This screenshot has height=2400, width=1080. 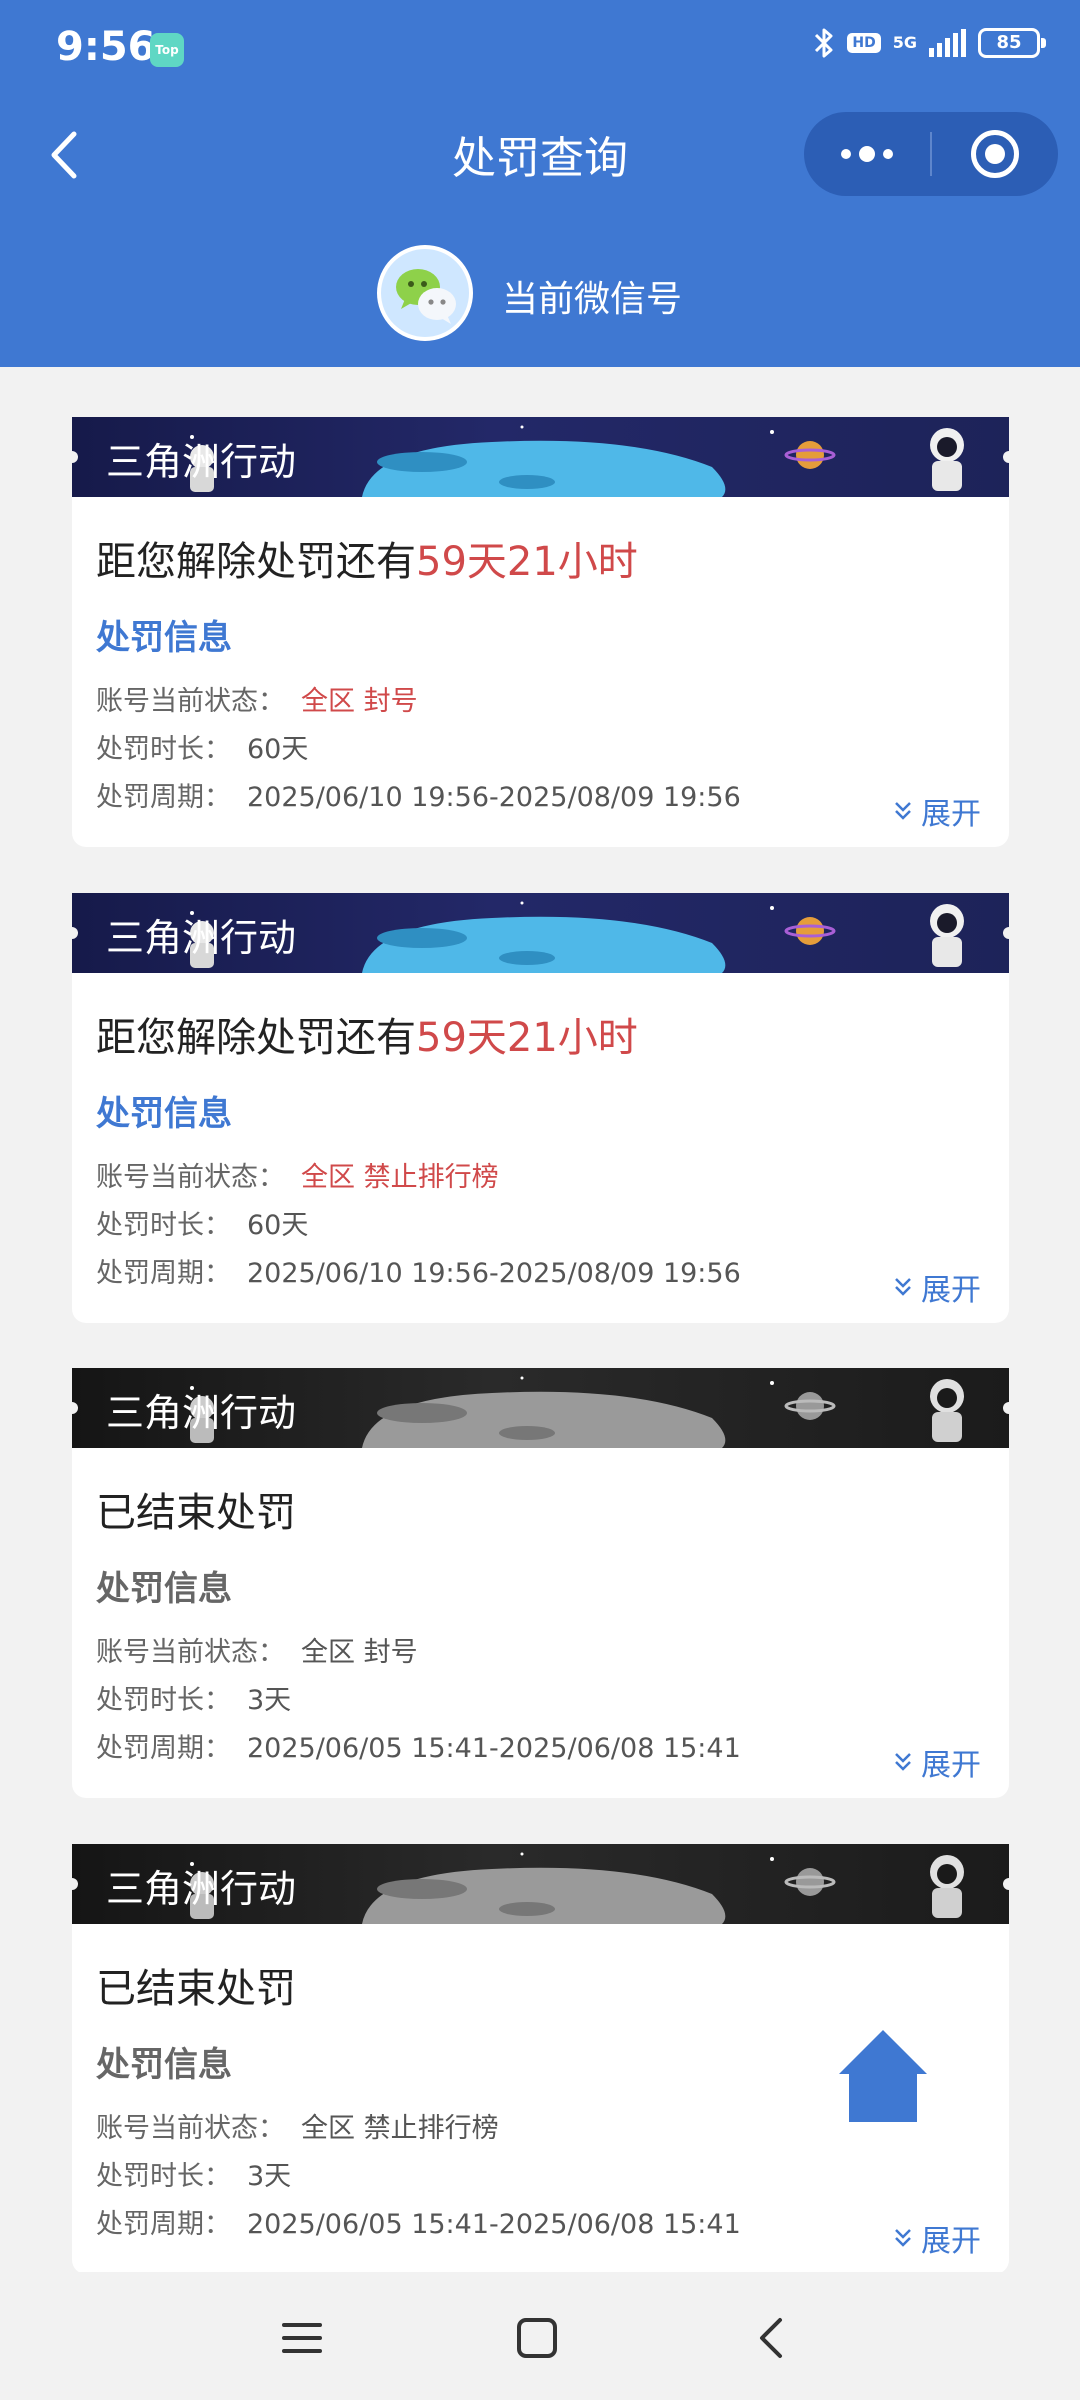 What do you see at coordinates (1012, 43) in the screenshot?
I see `battery-icon: 85` at bounding box center [1012, 43].